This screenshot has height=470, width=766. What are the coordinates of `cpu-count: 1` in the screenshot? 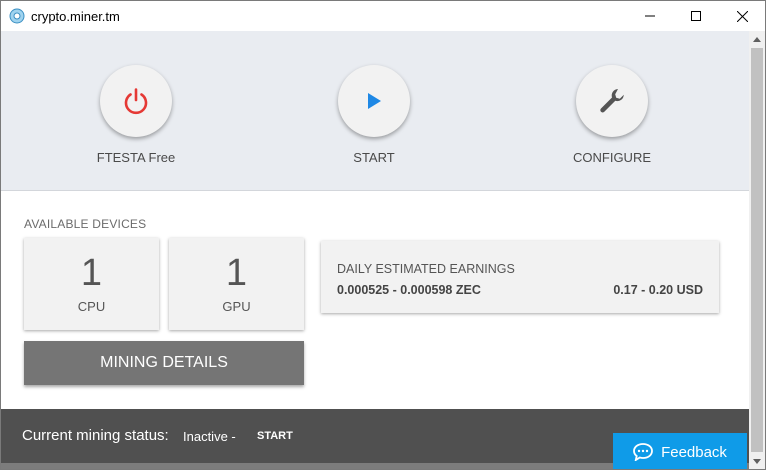 It's located at (91, 273).